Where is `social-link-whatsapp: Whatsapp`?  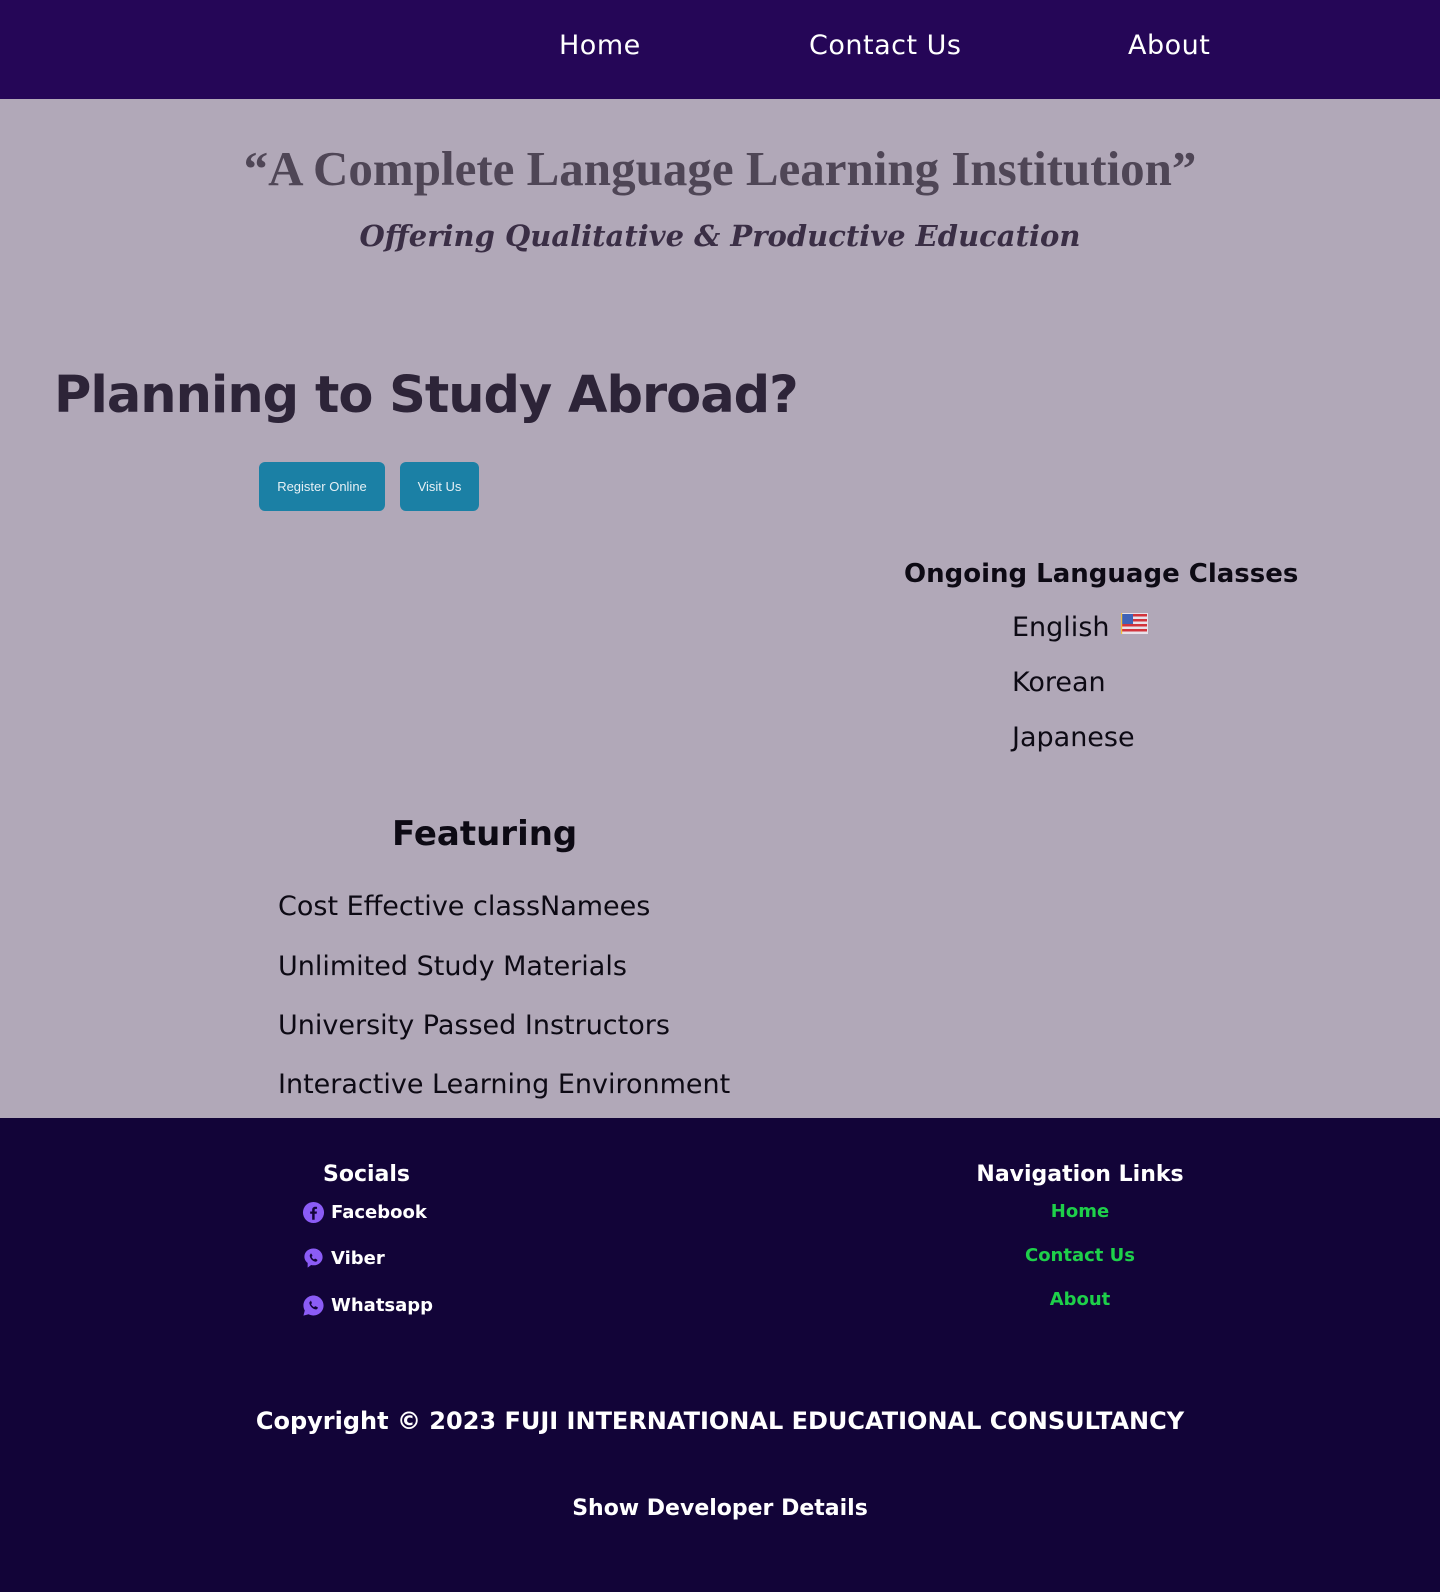
social-link-whatsapp: Whatsapp is located at coordinates (367, 1305).